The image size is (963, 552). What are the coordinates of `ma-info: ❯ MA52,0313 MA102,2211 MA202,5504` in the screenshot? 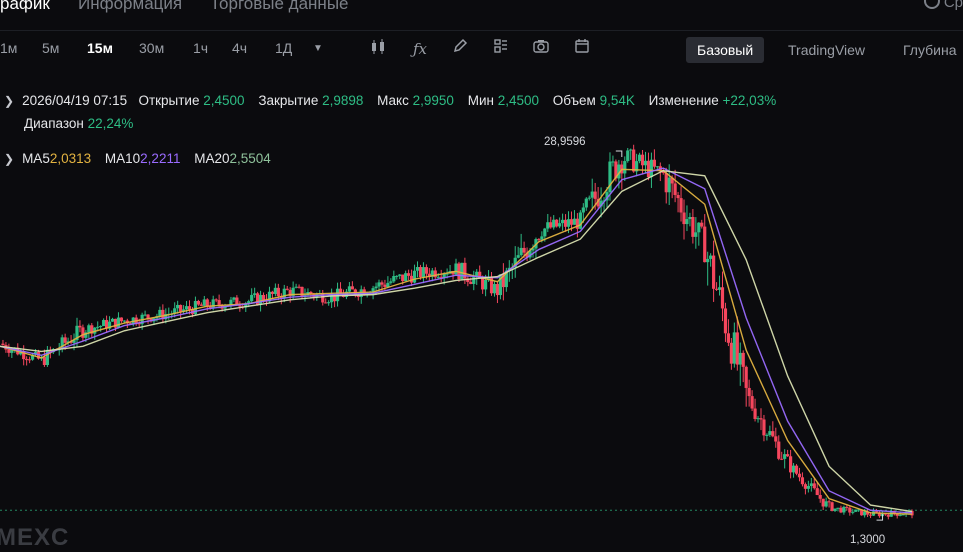 It's located at (137, 158).